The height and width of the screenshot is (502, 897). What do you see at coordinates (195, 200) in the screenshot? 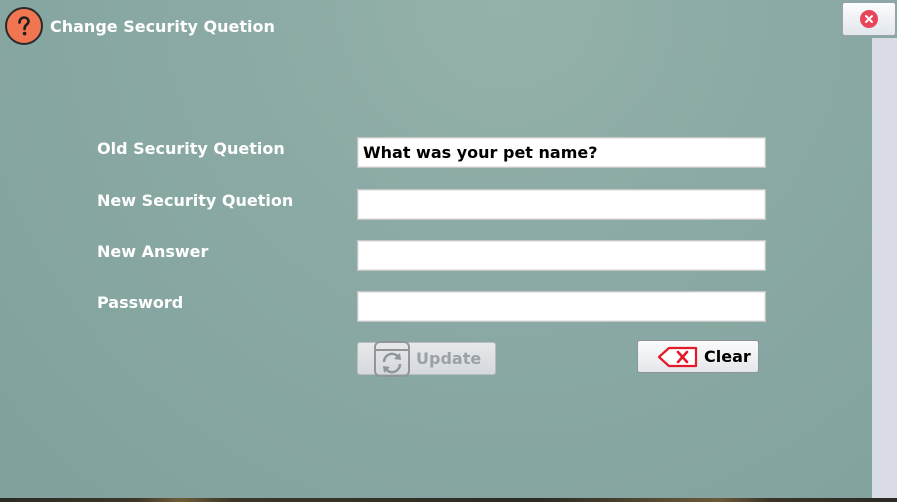
I see `new-security-question-label: New Security Quetion` at bounding box center [195, 200].